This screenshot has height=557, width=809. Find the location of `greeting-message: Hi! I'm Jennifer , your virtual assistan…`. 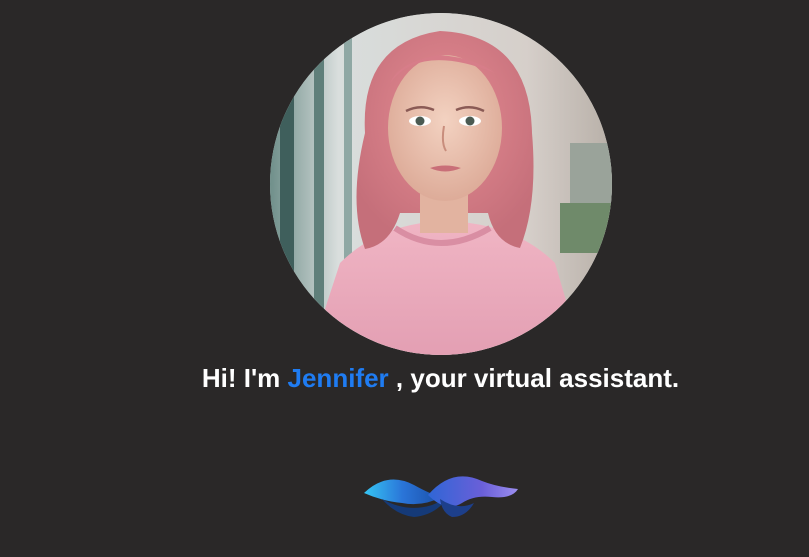

greeting-message: Hi! I'm Jennifer , your virtual assistan… is located at coordinates (404, 378).